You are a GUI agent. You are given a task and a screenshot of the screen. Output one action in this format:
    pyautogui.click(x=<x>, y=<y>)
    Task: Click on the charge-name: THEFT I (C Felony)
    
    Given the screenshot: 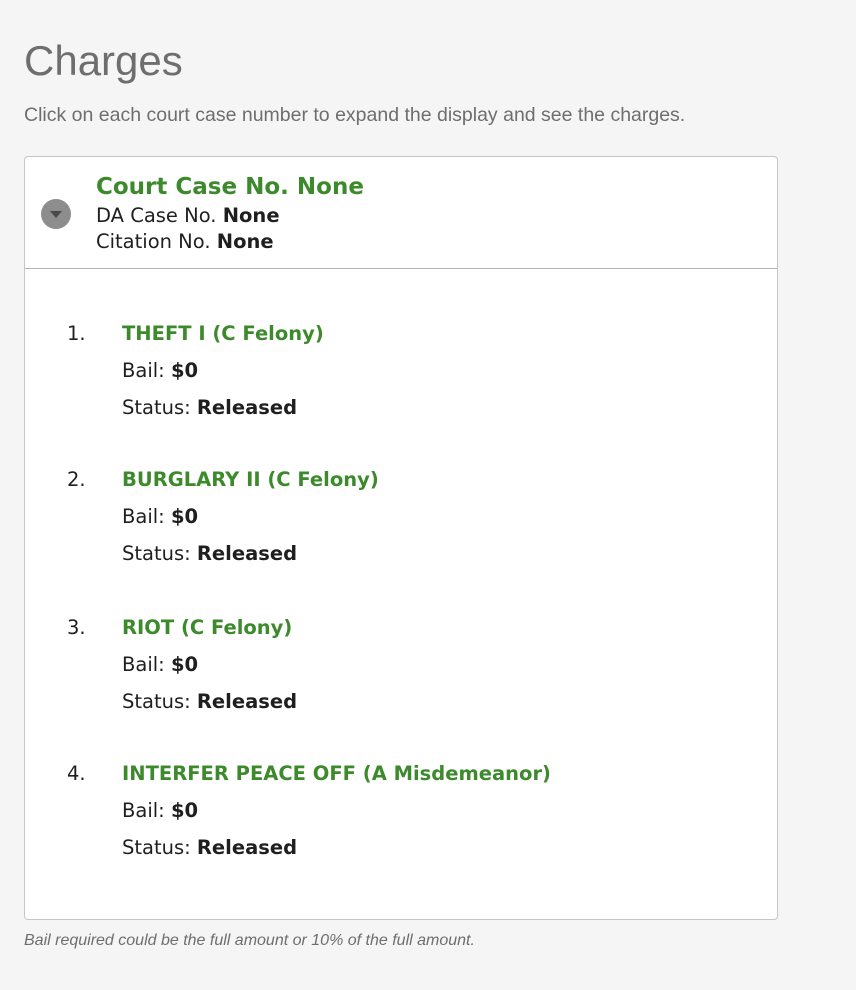 What is the action you would take?
    pyautogui.click(x=223, y=333)
    